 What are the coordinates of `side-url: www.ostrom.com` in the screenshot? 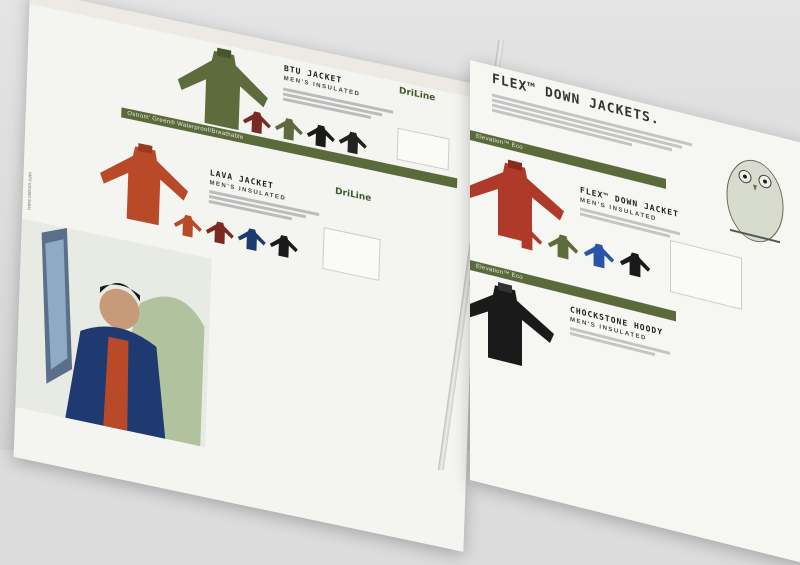 It's located at (30, 191).